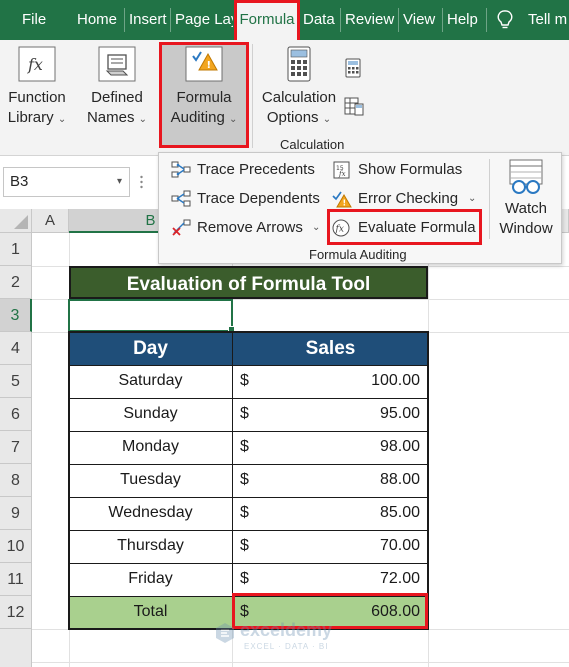 This screenshot has height=667, width=569. I want to click on trace-precedents-icon, so click(181, 169).